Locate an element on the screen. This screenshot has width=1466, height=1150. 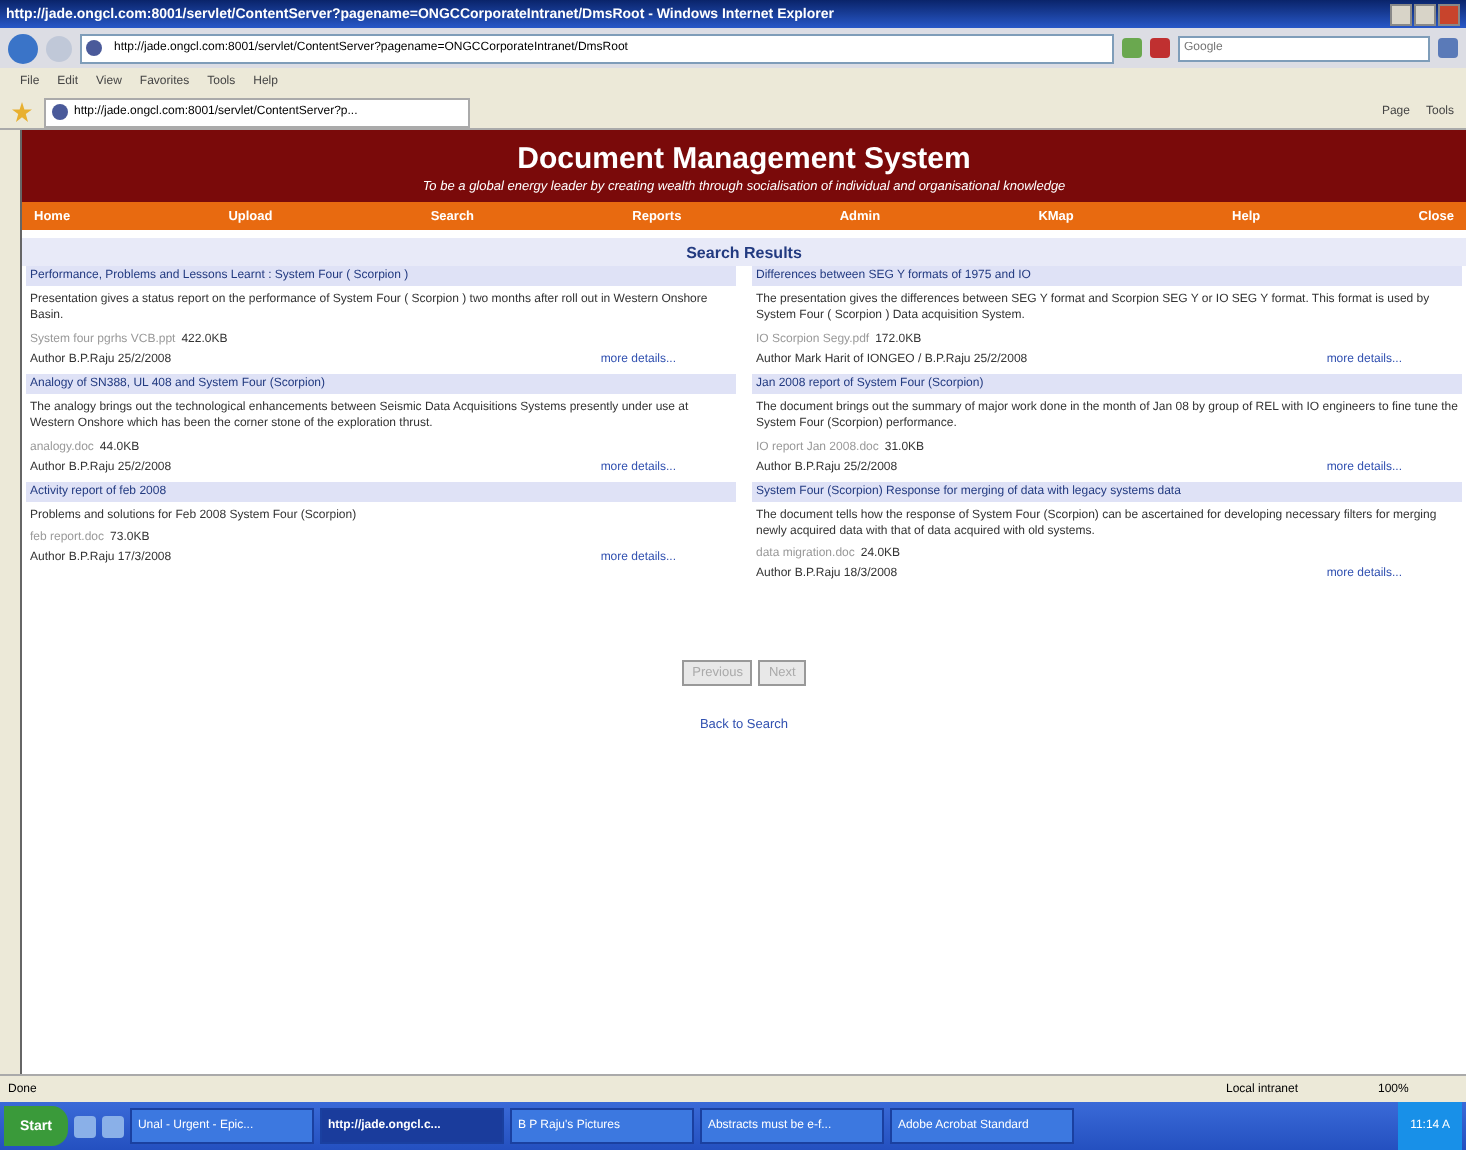
site-title: Document Management System is located at coordinates (744, 159).